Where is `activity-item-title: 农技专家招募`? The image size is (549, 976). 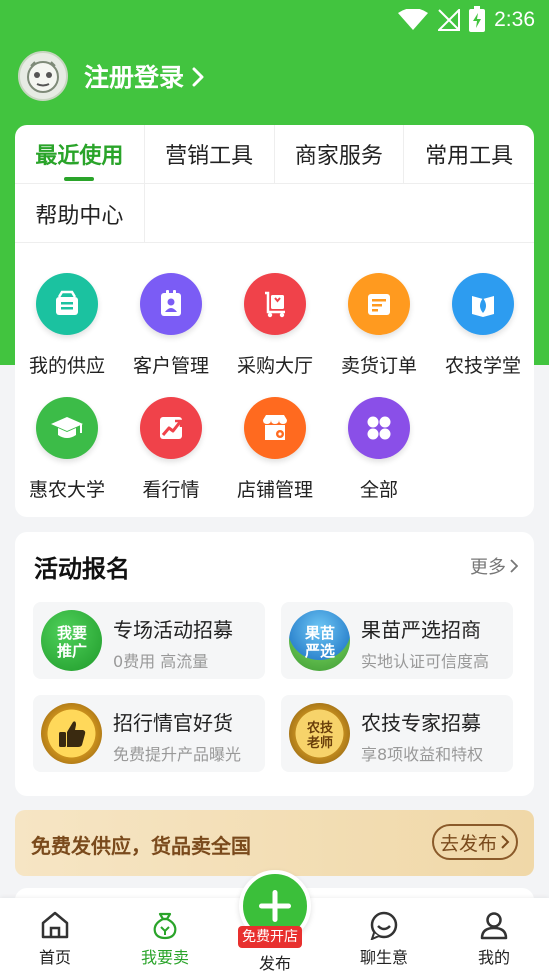 activity-item-title: 农技专家招募 is located at coordinates (421, 723).